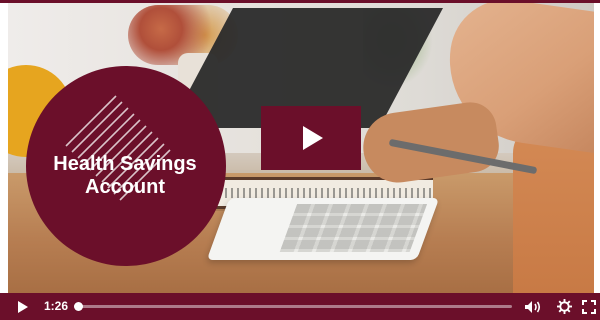 The width and height of the screenshot is (600, 320). What do you see at coordinates (353, 228) in the screenshot?
I see `calculator-keys` at bounding box center [353, 228].